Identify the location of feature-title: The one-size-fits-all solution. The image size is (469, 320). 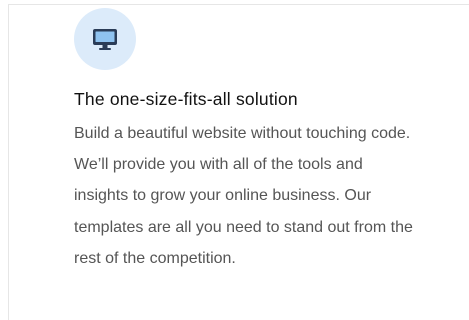
(186, 99).